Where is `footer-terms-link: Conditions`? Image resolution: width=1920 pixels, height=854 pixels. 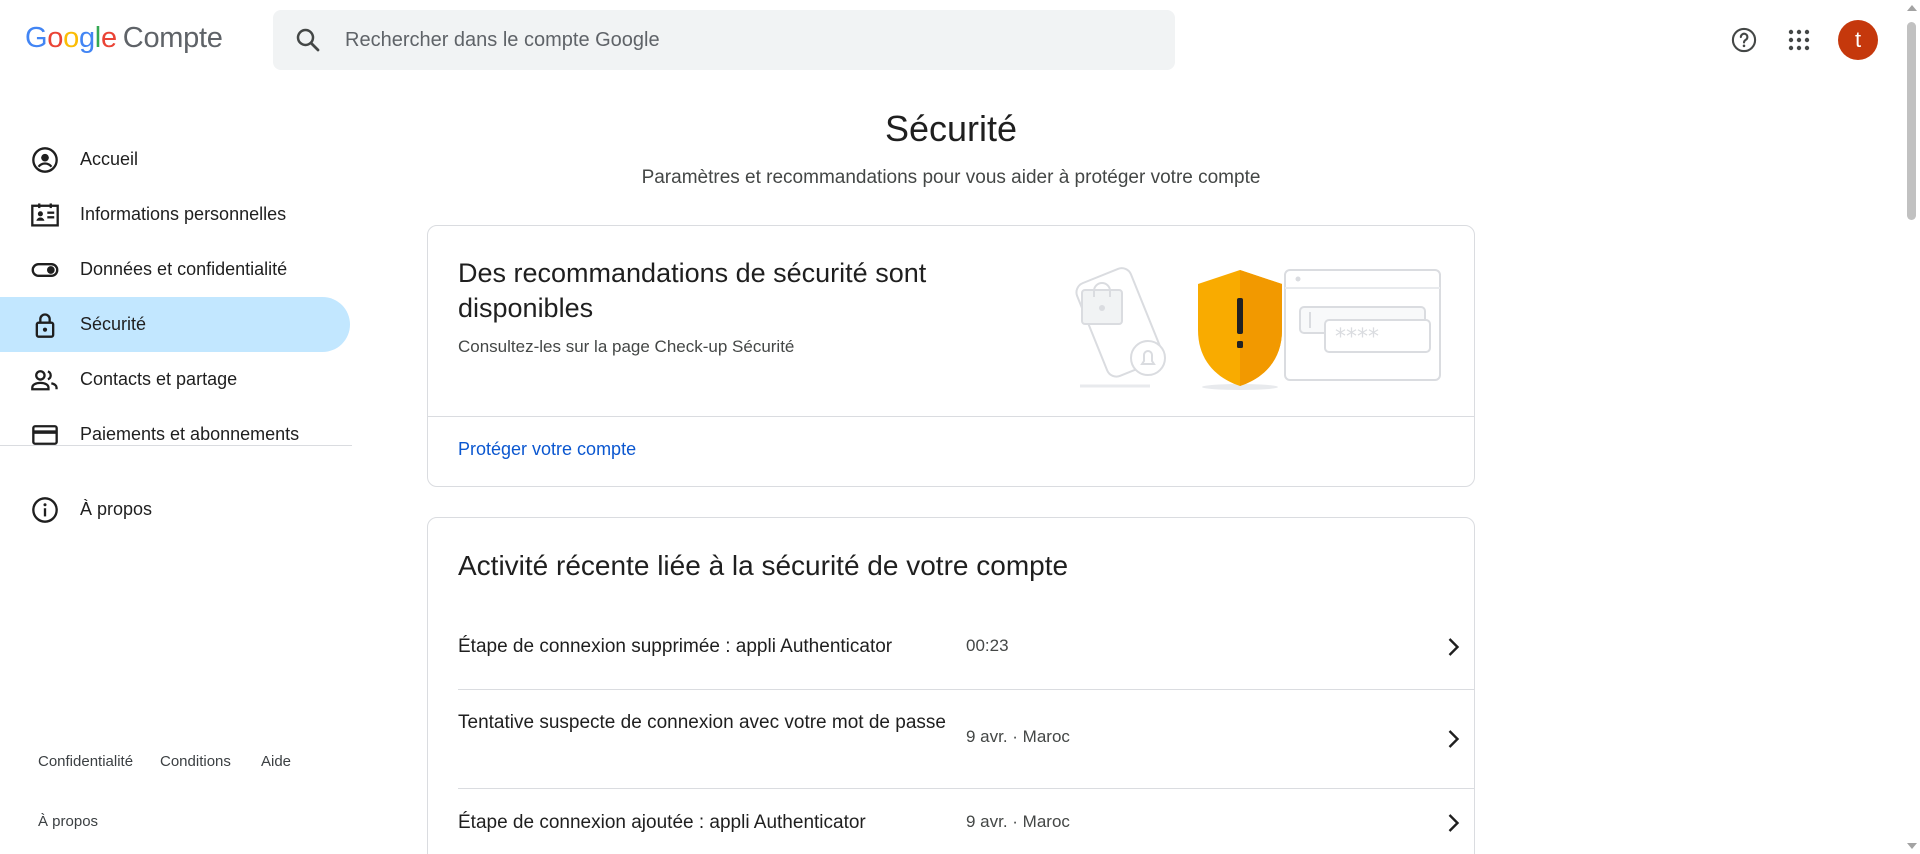 footer-terms-link: Conditions is located at coordinates (195, 761).